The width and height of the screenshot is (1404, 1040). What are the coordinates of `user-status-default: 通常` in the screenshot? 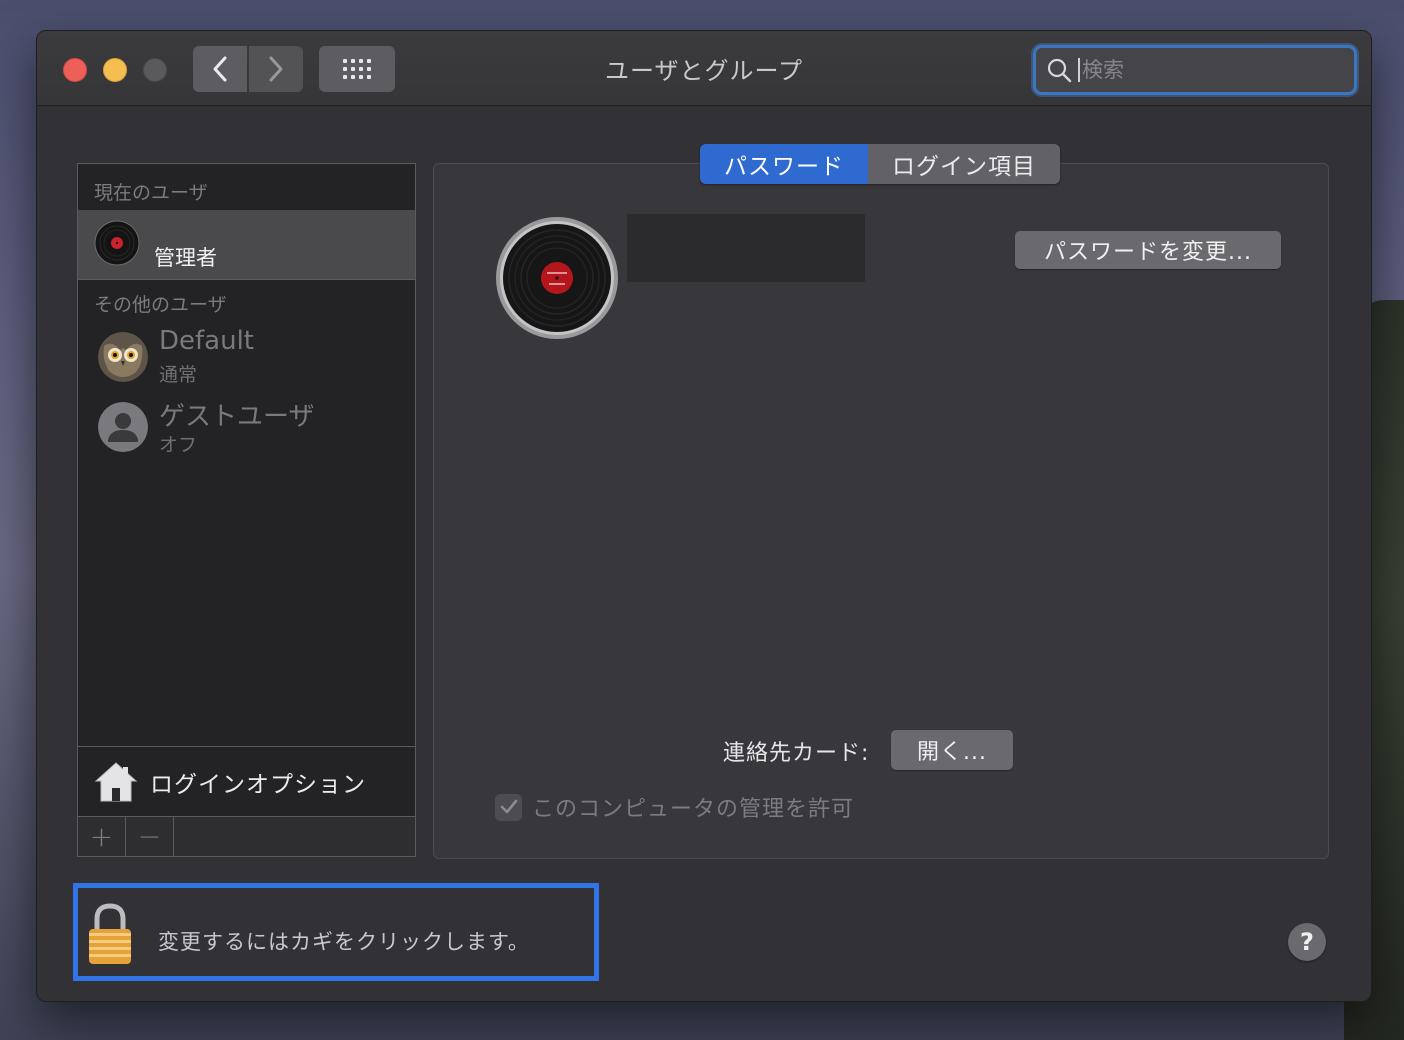 It's located at (178, 375).